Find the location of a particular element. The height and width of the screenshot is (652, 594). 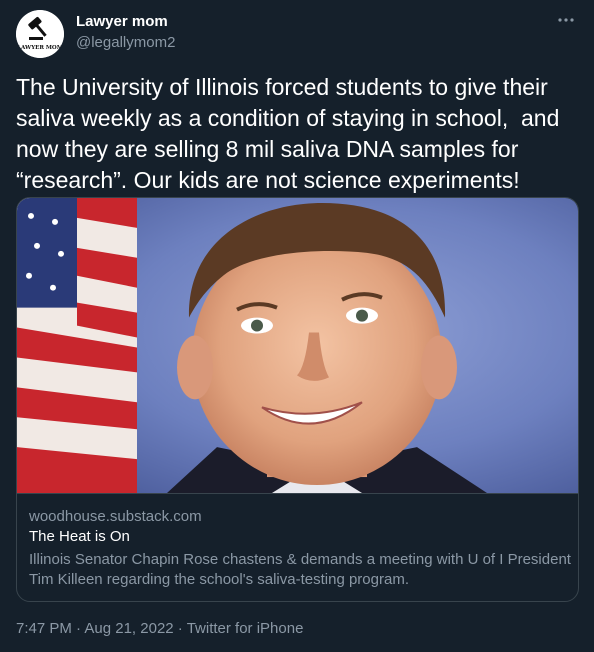

avatar-text: LAWYER MOM is located at coordinates (40, 48).